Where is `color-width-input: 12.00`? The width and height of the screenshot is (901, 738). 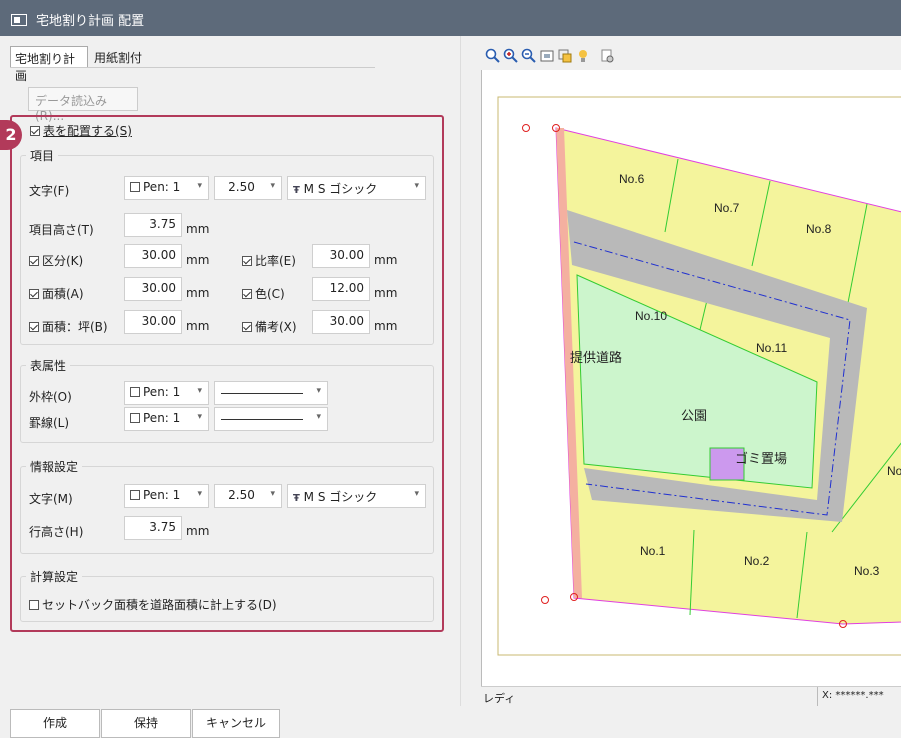
color-width-input: 12.00 is located at coordinates (341, 289).